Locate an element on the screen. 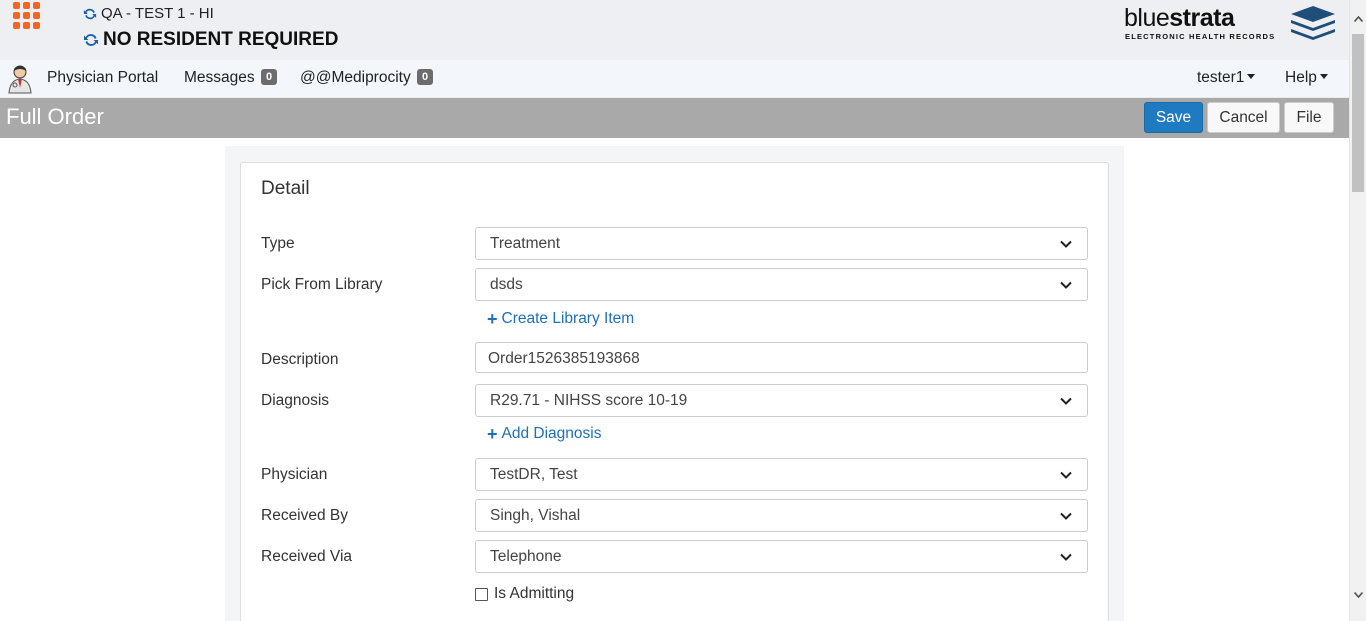 Image resolution: width=1366 pixels, height=621 pixels. is-admitting-label: Is Admitting is located at coordinates (534, 593).